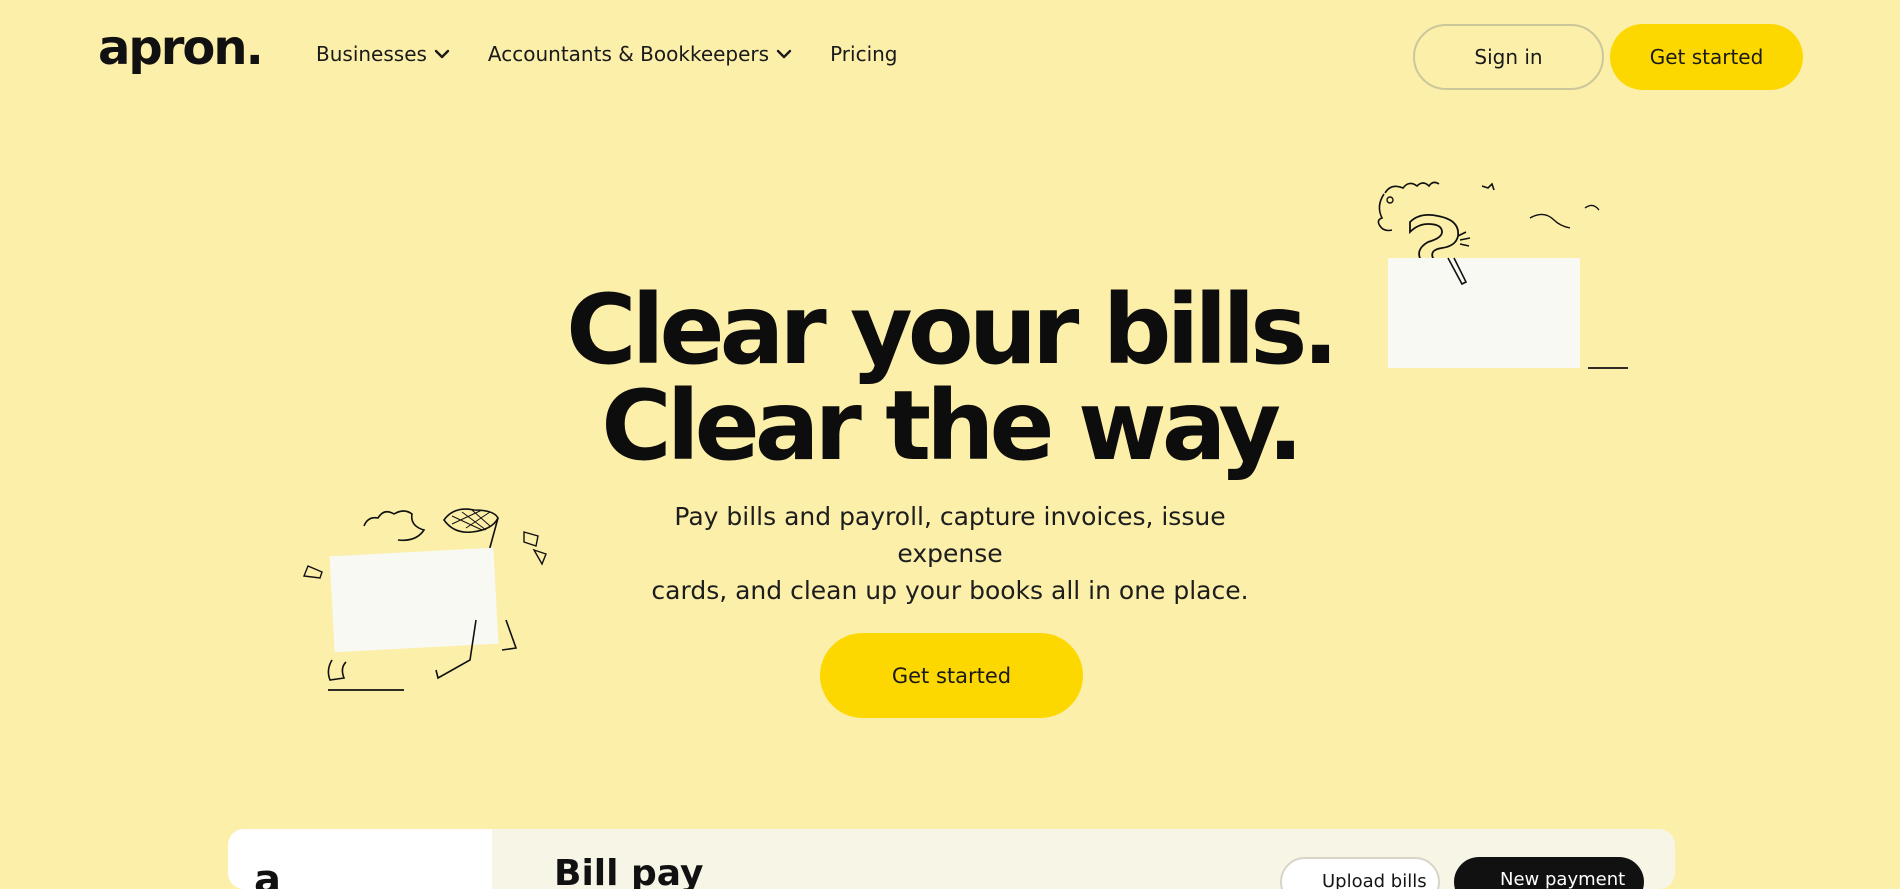 This screenshot has width=1900, height=889. Describe the element at coordinates (1374, 880) in the screenshot. I see `upload-bills-label: Upload bills` at that location.